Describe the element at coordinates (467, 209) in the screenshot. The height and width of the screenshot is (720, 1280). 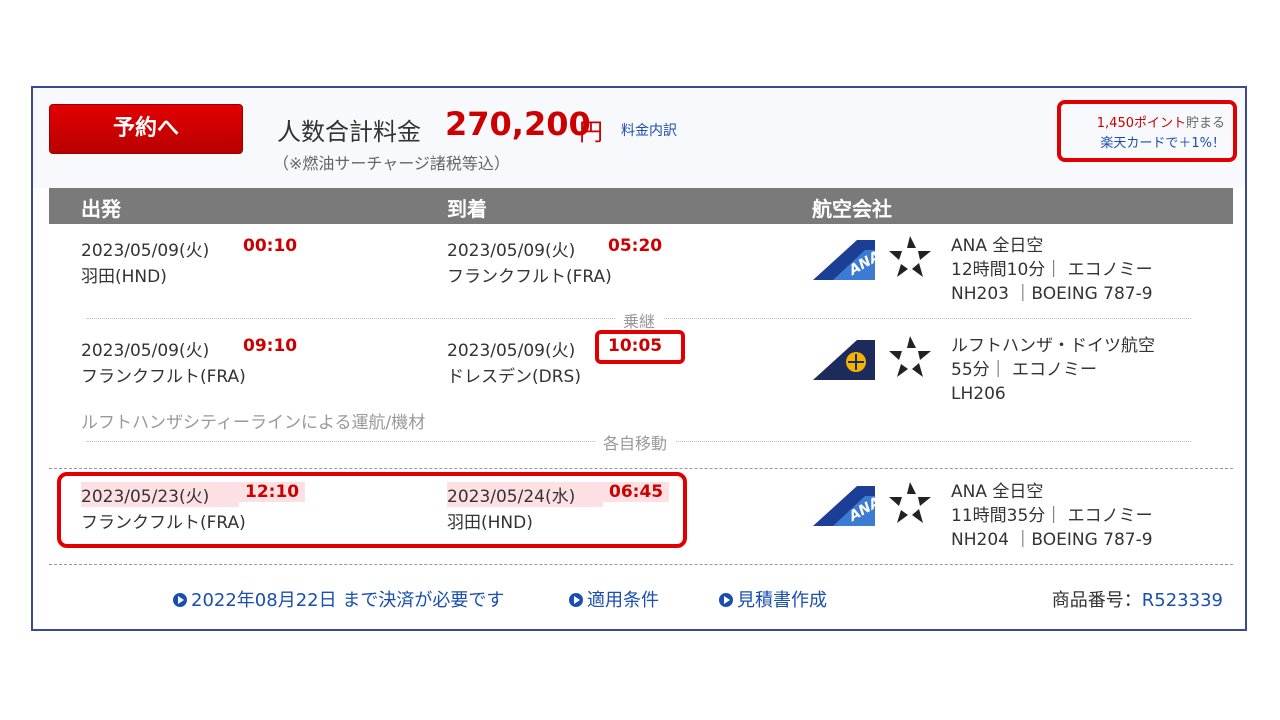
I see `col-arrival: 到着` at that location.